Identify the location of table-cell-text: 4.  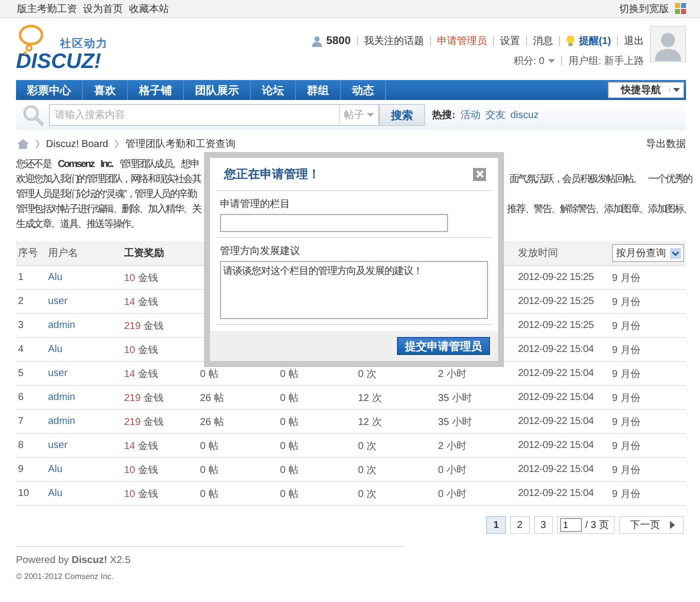
(21, 349).